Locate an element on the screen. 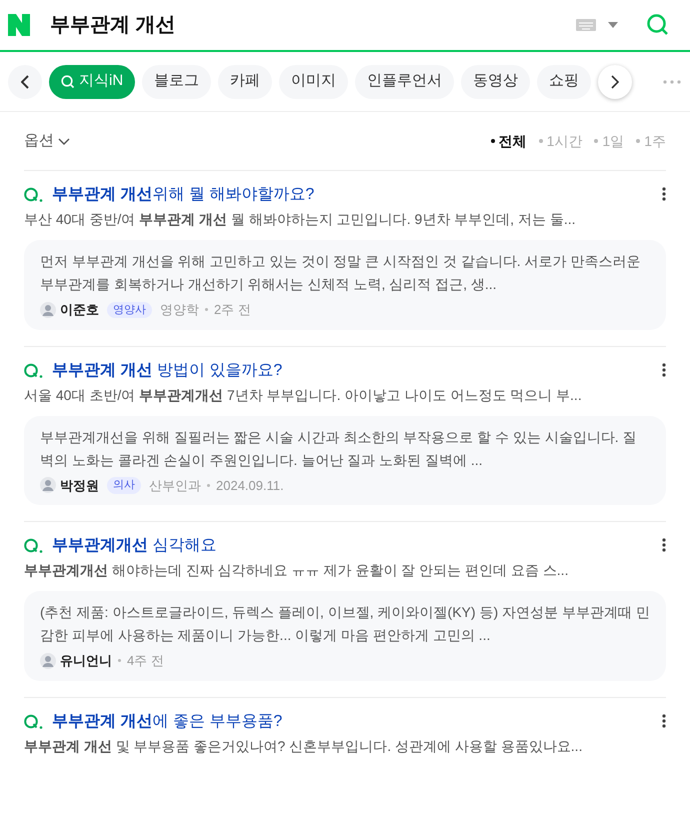 The width and height of the screenshot is (690, 824). answer-time: 2024.09.11. is located at coordinates (250, 485).